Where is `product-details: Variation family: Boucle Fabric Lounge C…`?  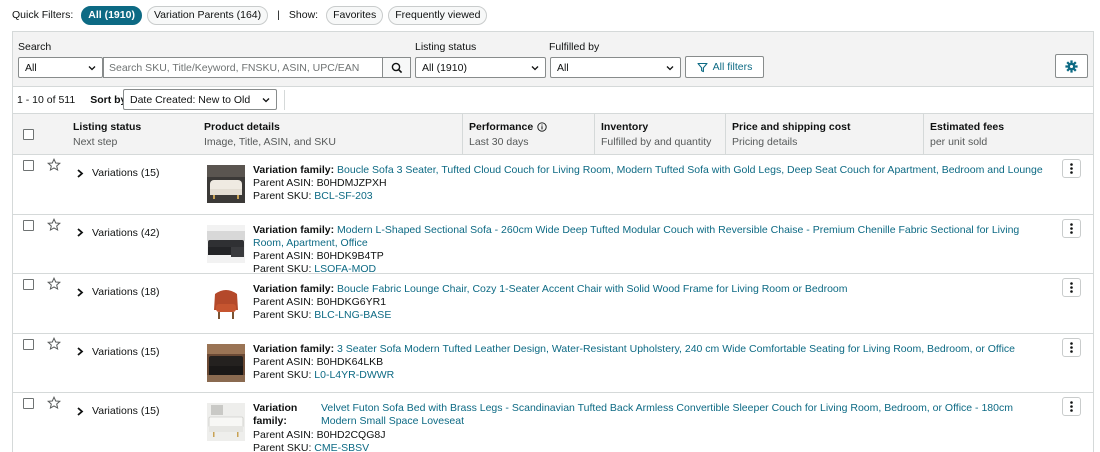 product-details: Variation family: Boucle Fabric Lounge C… is located at coordinates (648, 302).